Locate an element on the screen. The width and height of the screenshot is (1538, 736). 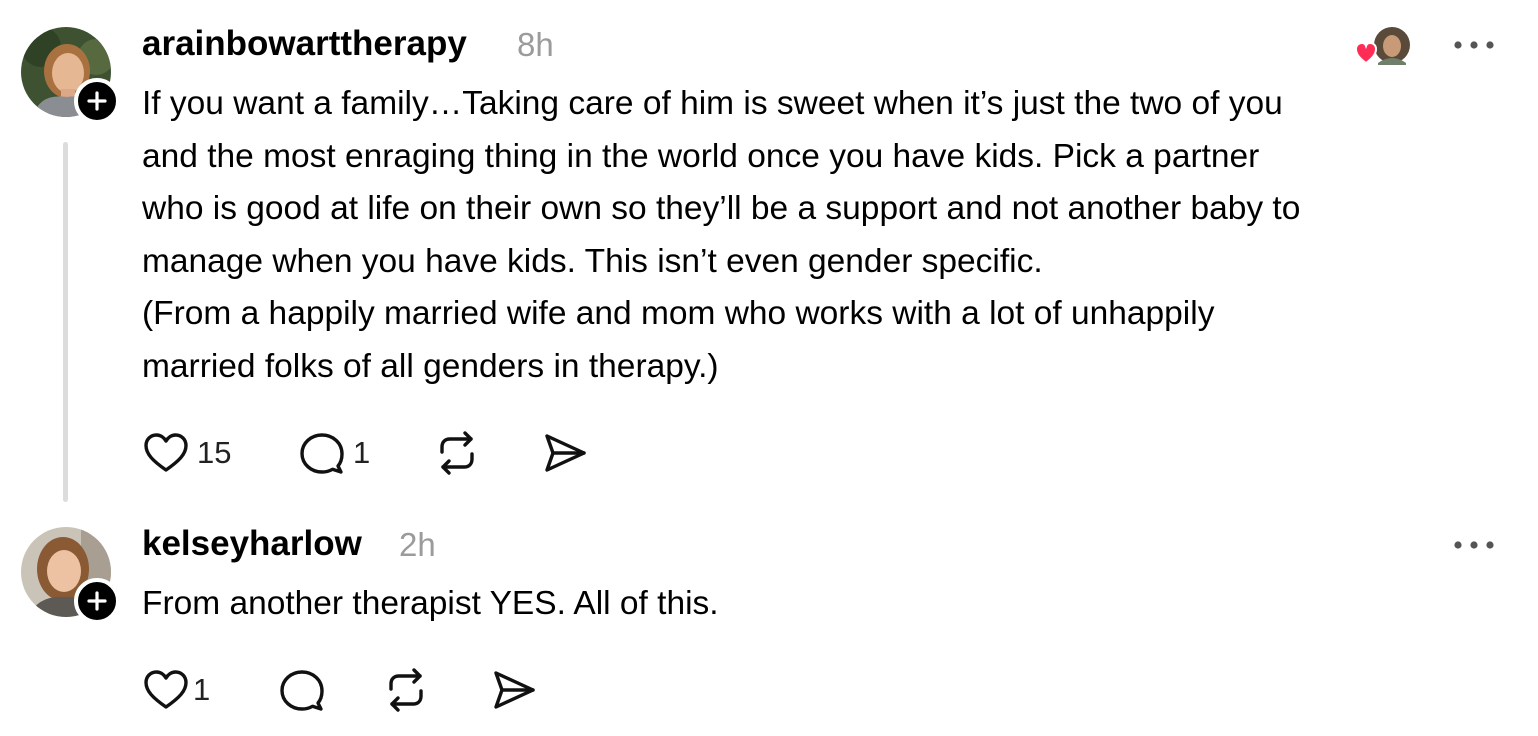
timestamp: 8h is located at coordinates (535, 45).